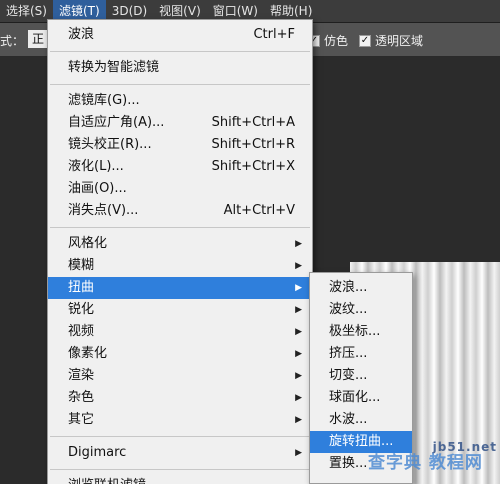 The width and height of the screenshot is (500, 484). What do you see at coordinates (81, 287) in the screenshot?
I see `menu-item-label: 扭曲` at bounding box center [81, 287].